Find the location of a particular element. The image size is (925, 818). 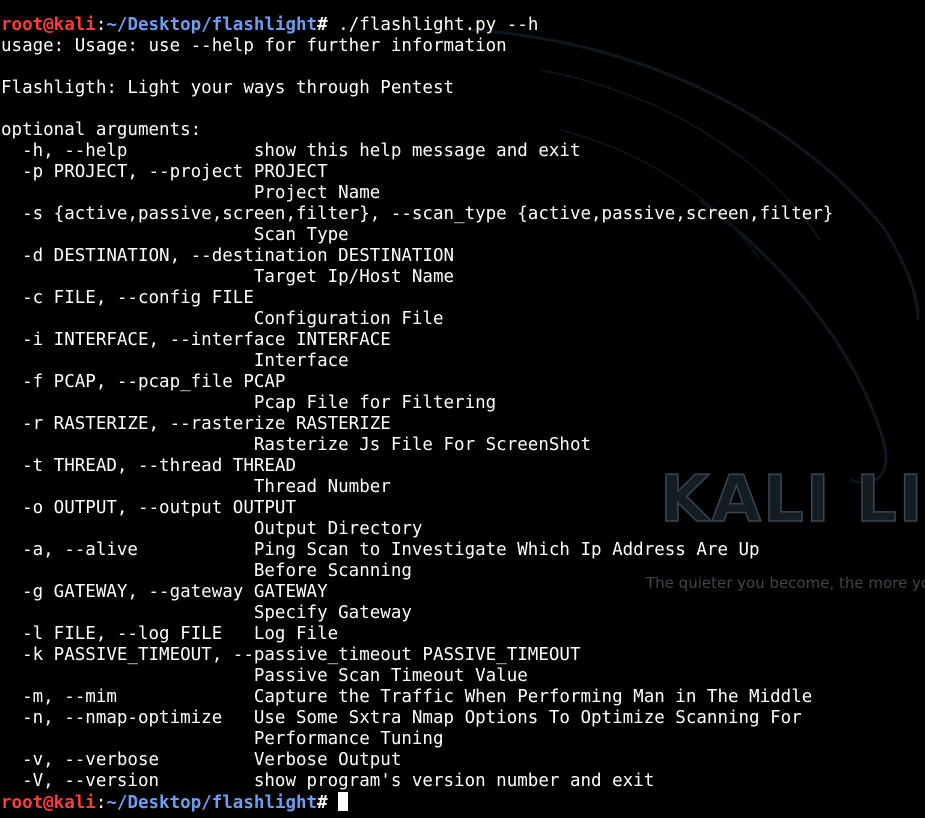

output-line: -p PROJECT, --project PROJECT is located at coordinates (164, 172).